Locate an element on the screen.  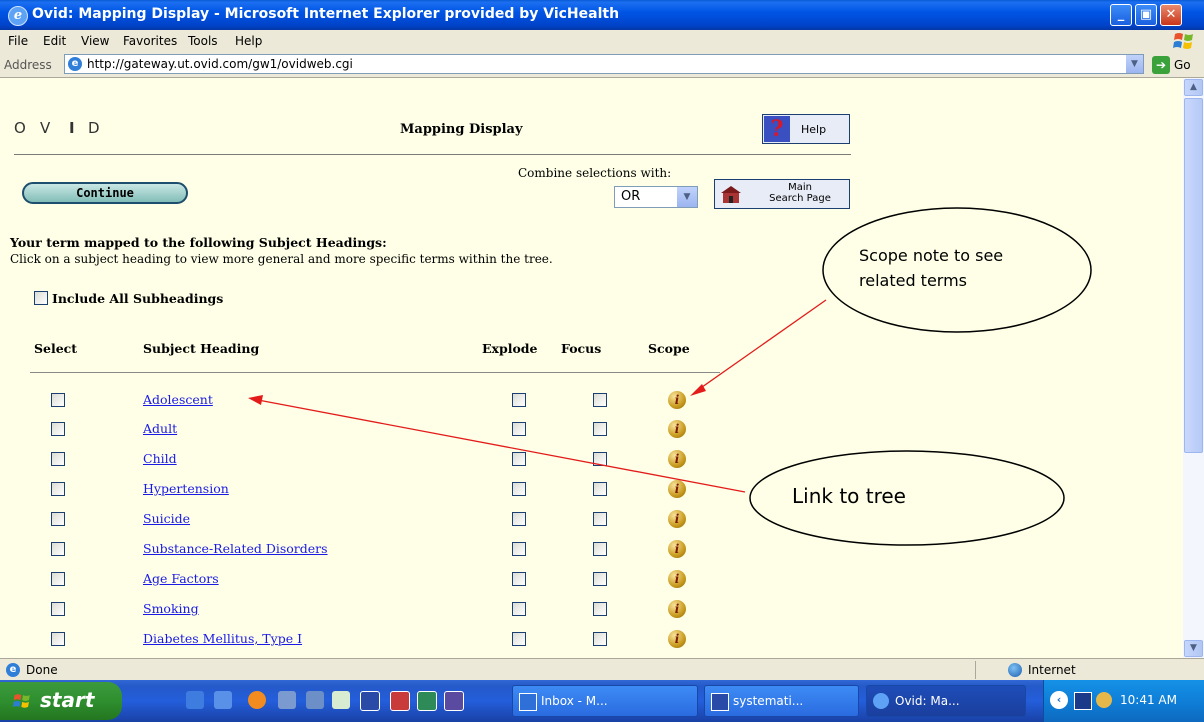
scroll-down-arrow-icon: ▼ is located at coordinates (1193, 648).